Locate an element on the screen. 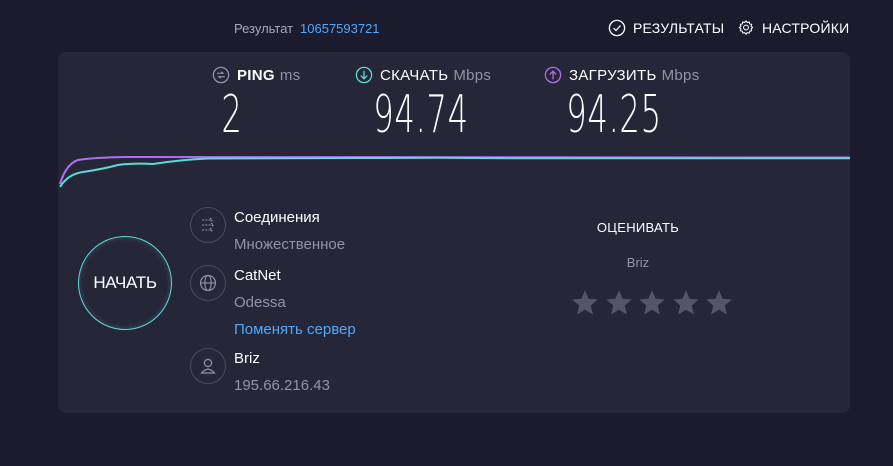  connections-title: Соединения is located at coordinates (277, 217).